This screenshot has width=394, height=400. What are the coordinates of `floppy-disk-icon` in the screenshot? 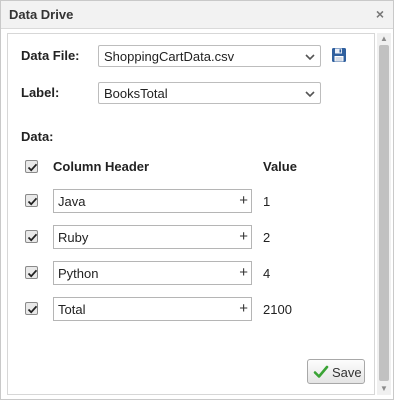 It's located at (339, 55).